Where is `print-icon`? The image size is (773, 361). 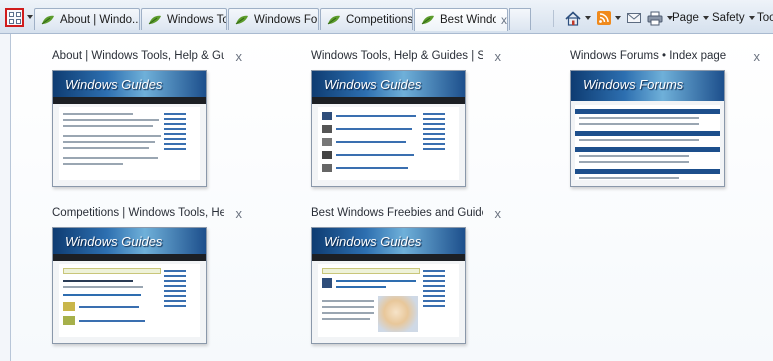 print-icon is located at coordinates (655, 18).